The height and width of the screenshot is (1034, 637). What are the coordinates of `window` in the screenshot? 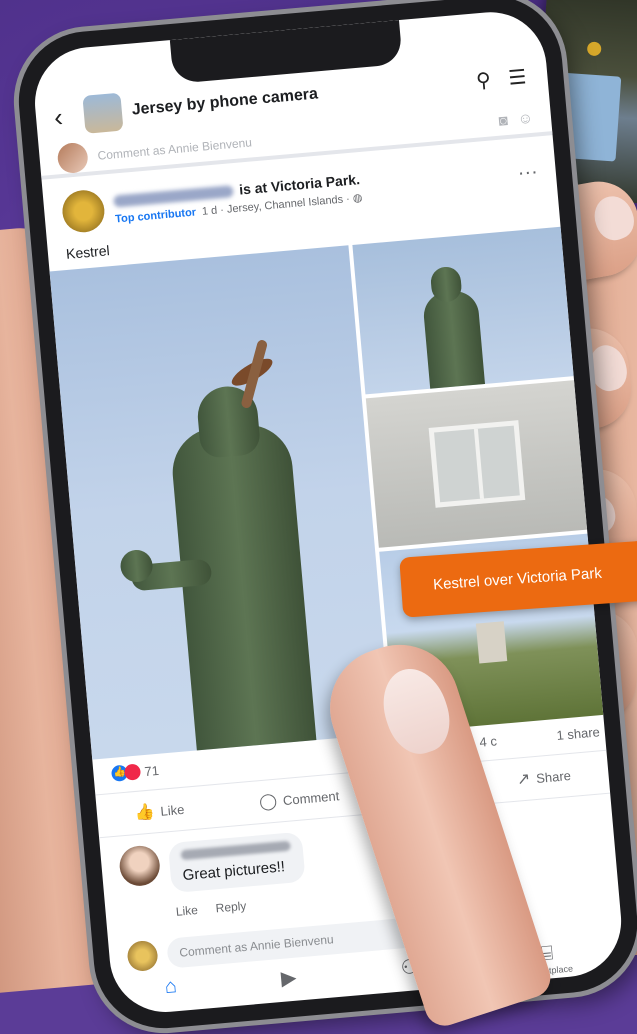 It's located at (477, 464).